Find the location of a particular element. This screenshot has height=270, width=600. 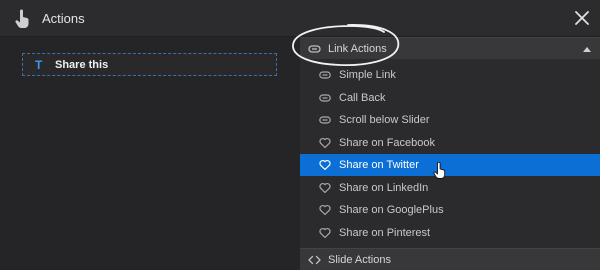

action-label: Share on LinkedIn is located at coordinates (384, 188).